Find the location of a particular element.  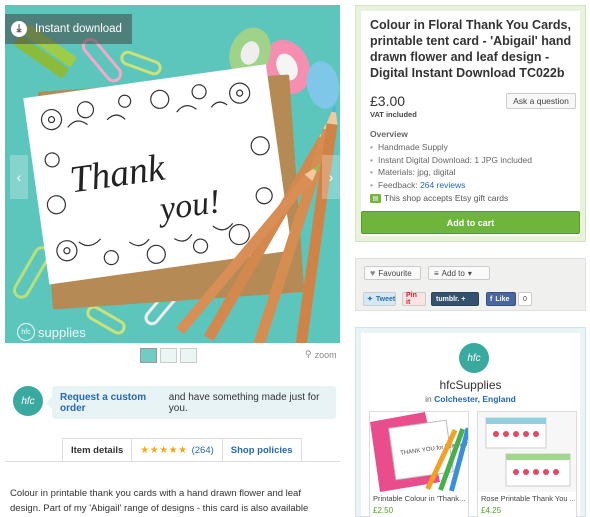

hfc-watermark-logo: hfc is located at coordinates (26, 332).